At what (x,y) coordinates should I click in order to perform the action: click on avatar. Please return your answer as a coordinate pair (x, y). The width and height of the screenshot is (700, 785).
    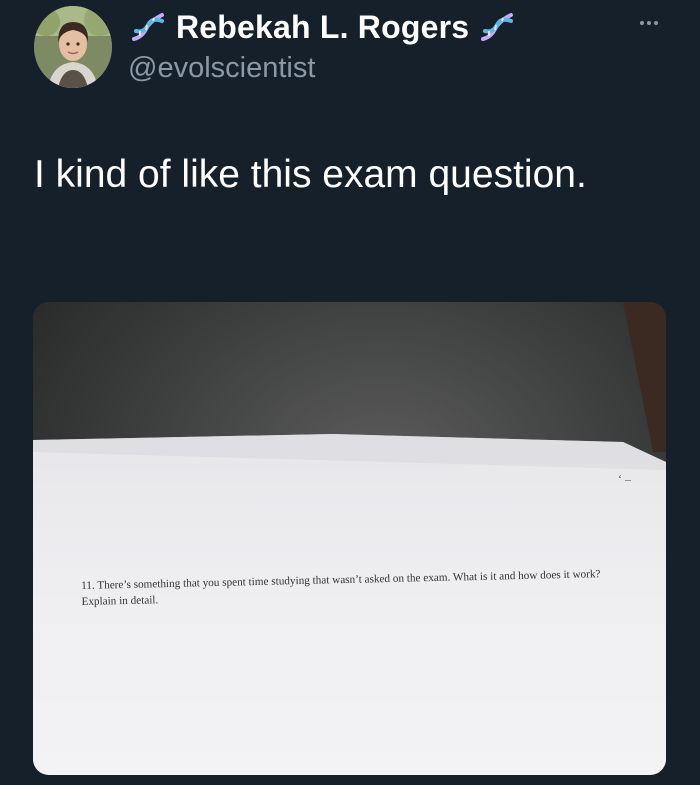
    Looking at the image, I should click on (73, 47).